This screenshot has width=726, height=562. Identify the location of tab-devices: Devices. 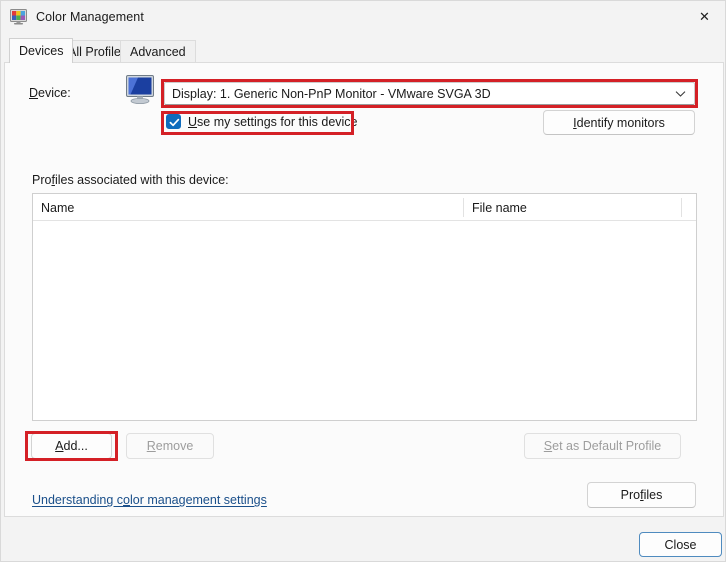
(41, 50).